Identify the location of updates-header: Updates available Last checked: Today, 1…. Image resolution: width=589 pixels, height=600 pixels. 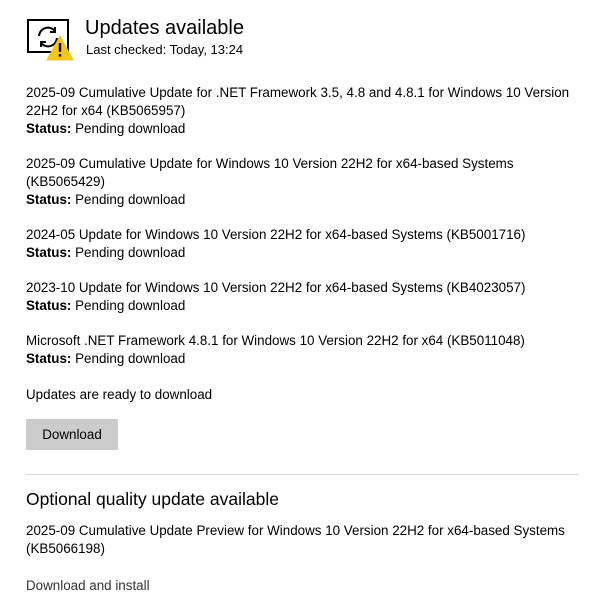
(294, 37).